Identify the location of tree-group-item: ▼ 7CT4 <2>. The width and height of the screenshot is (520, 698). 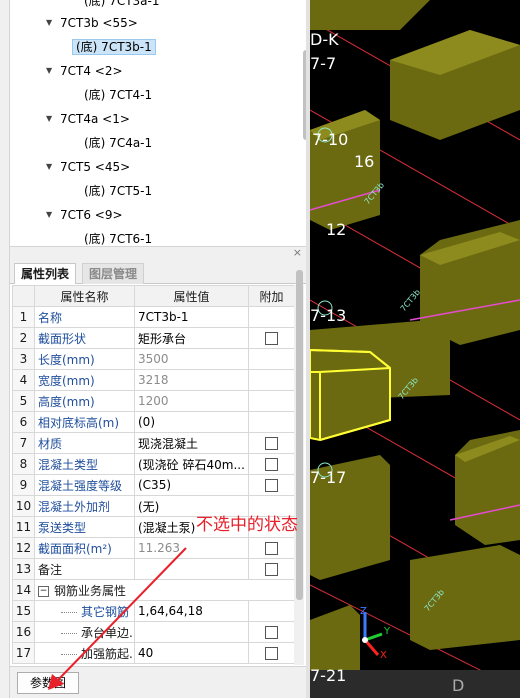
(86, 71).